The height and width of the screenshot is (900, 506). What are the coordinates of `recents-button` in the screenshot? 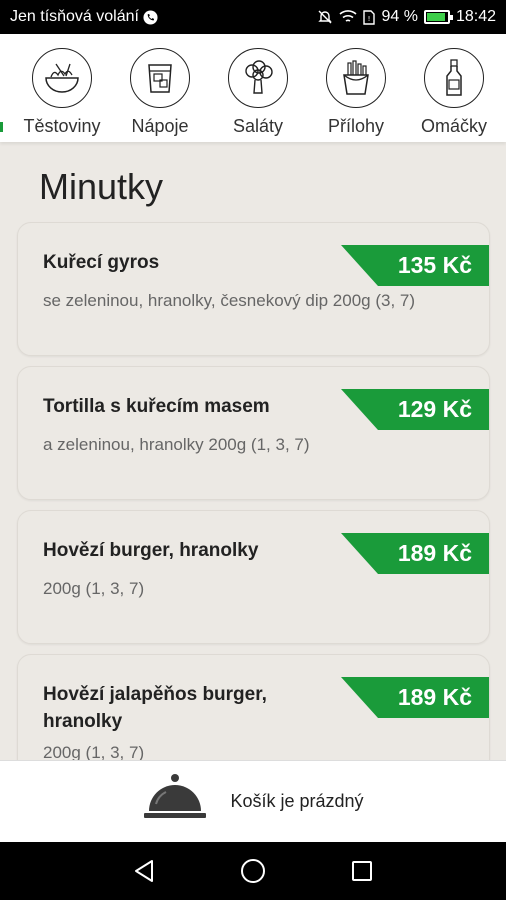 It's located at (362, 871).